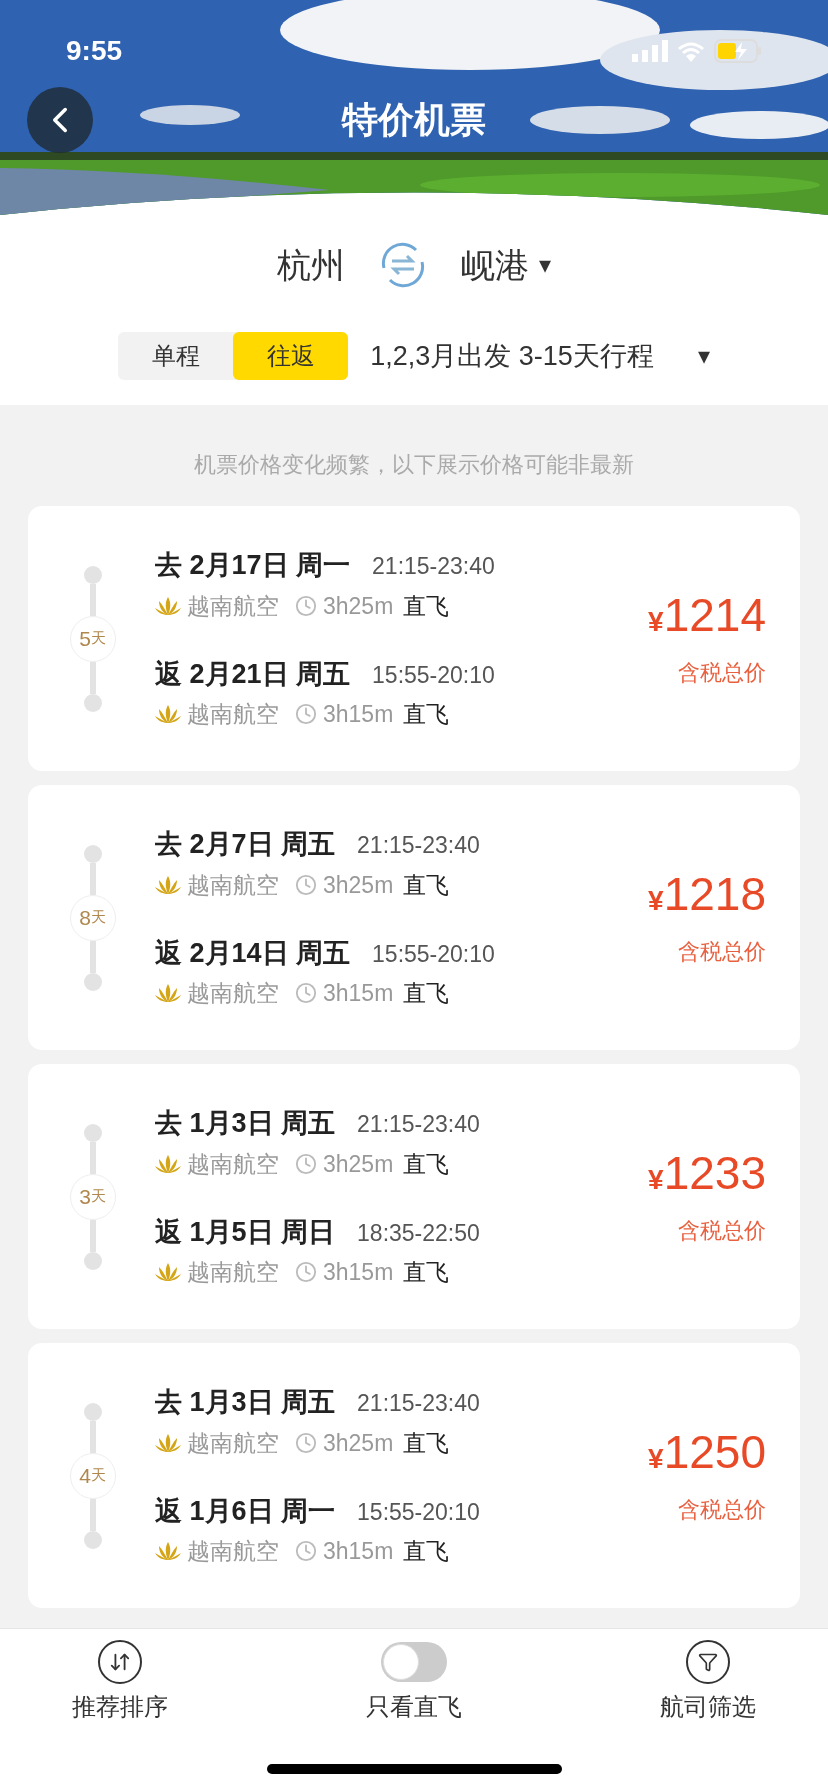  I want to click on flight-date: 返 1月6日 周一, so click(245, 1511).